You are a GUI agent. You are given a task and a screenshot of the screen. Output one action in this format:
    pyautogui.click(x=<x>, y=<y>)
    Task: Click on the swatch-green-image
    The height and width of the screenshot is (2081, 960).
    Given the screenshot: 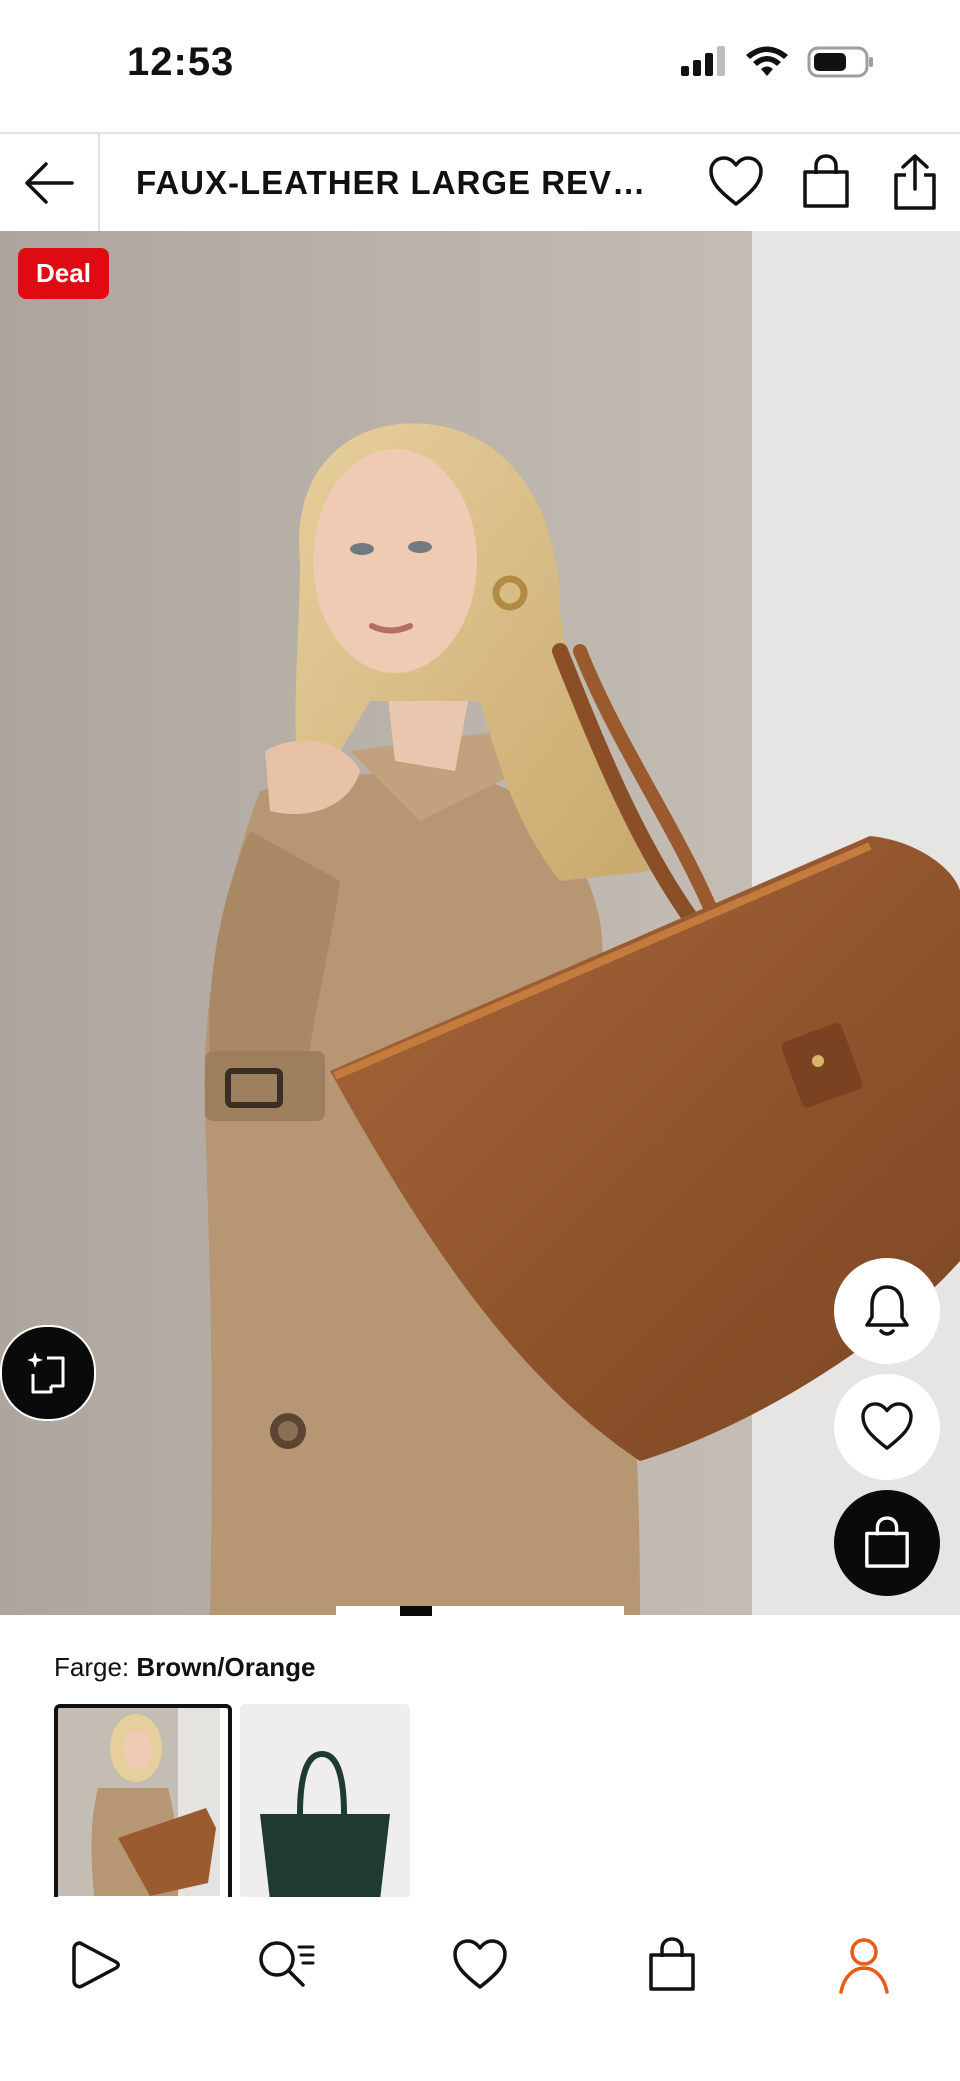 What is the action you would take?
    pyautogui.click(x=325, y=1802)
    